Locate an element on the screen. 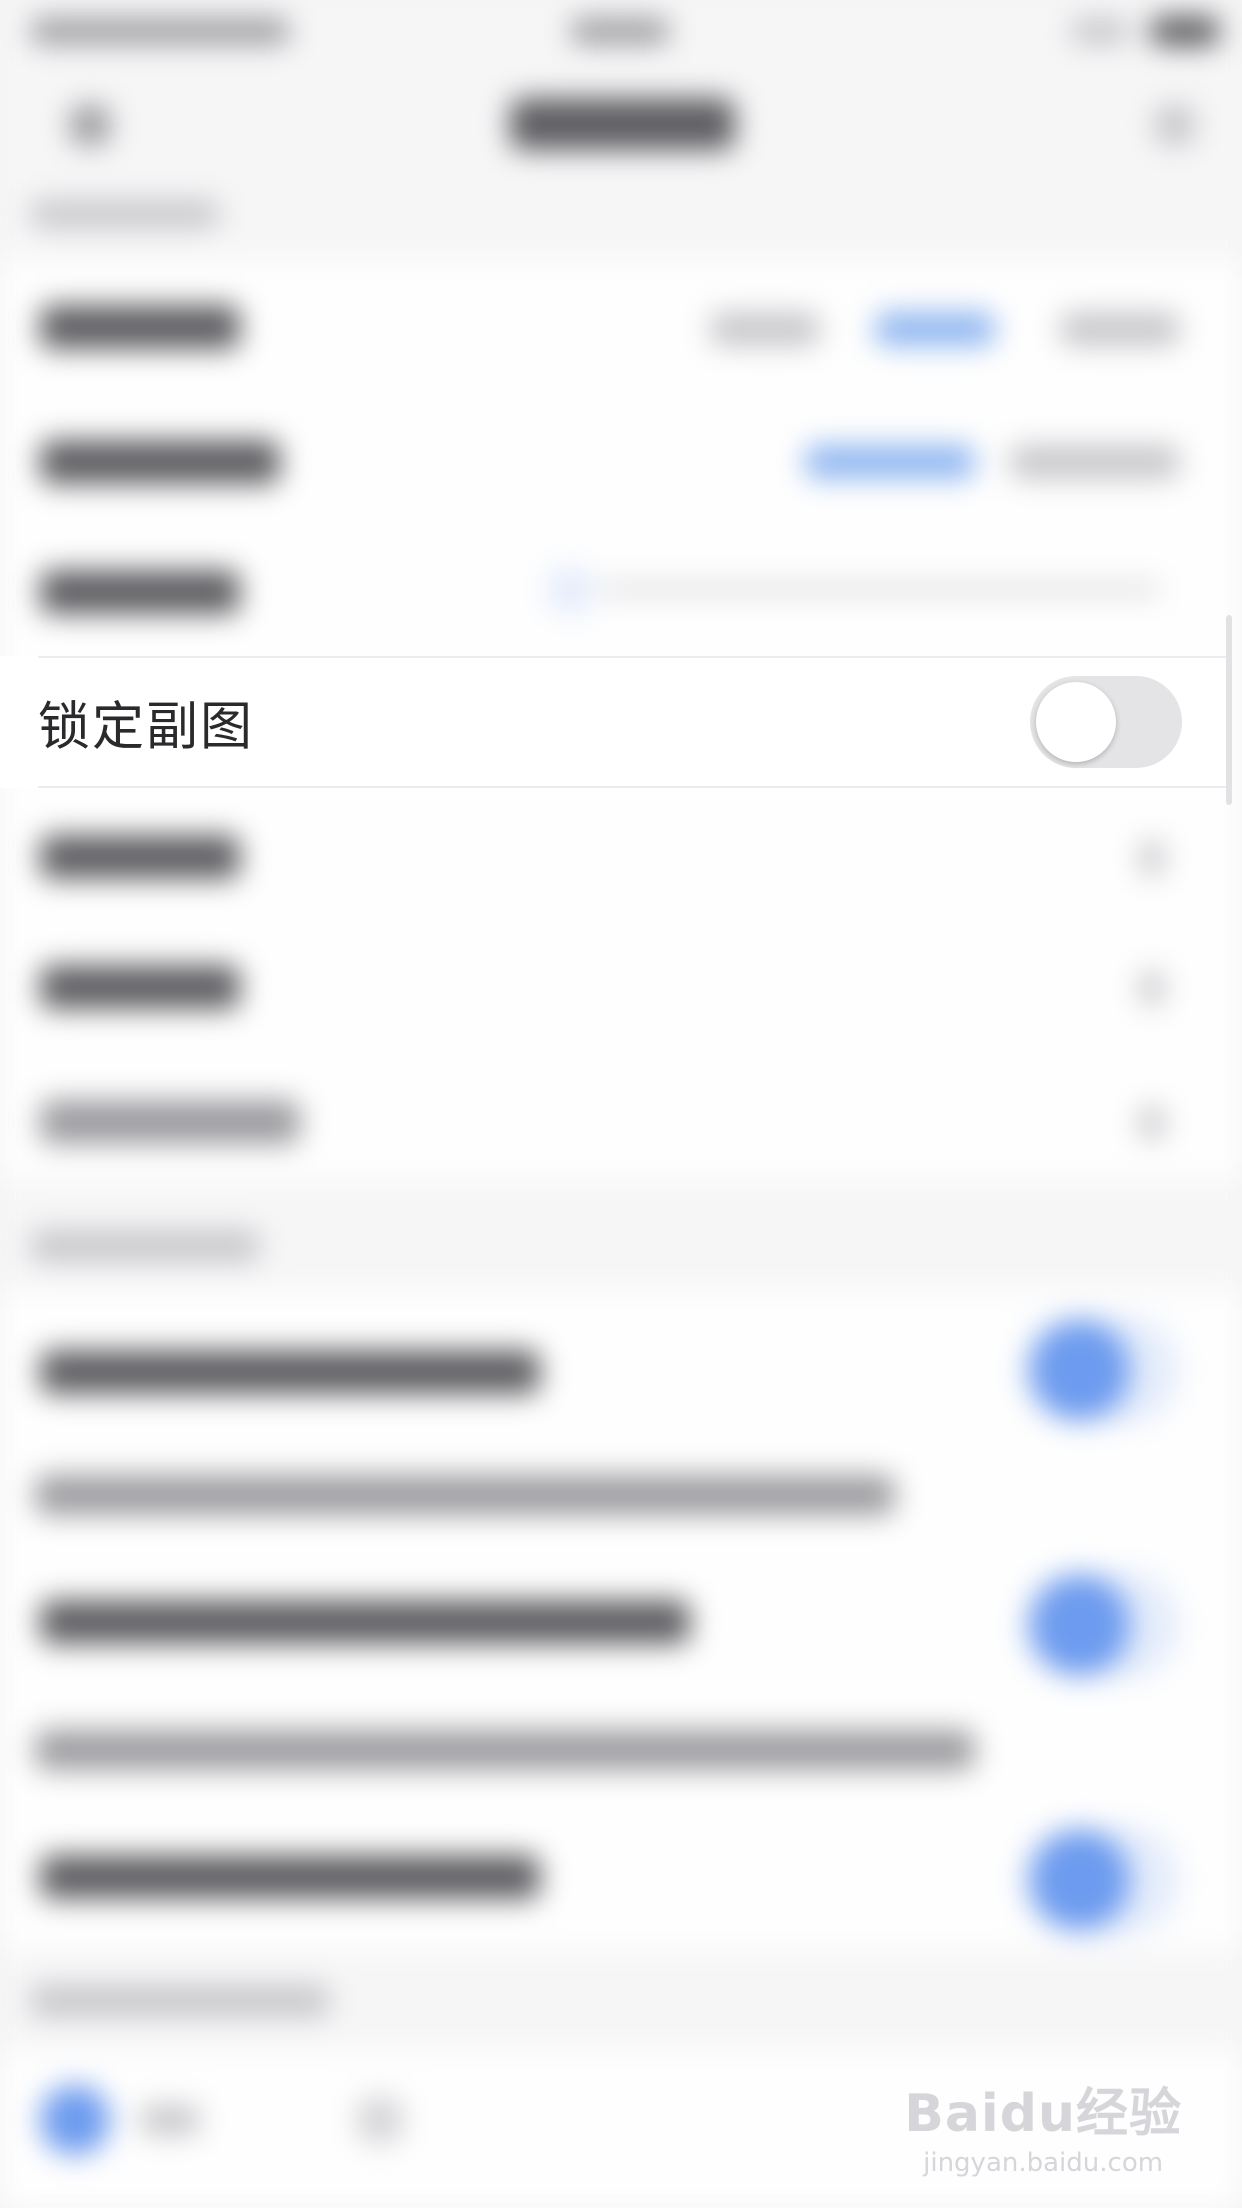  row-divider-bottom is located at coordinates (632, 787).